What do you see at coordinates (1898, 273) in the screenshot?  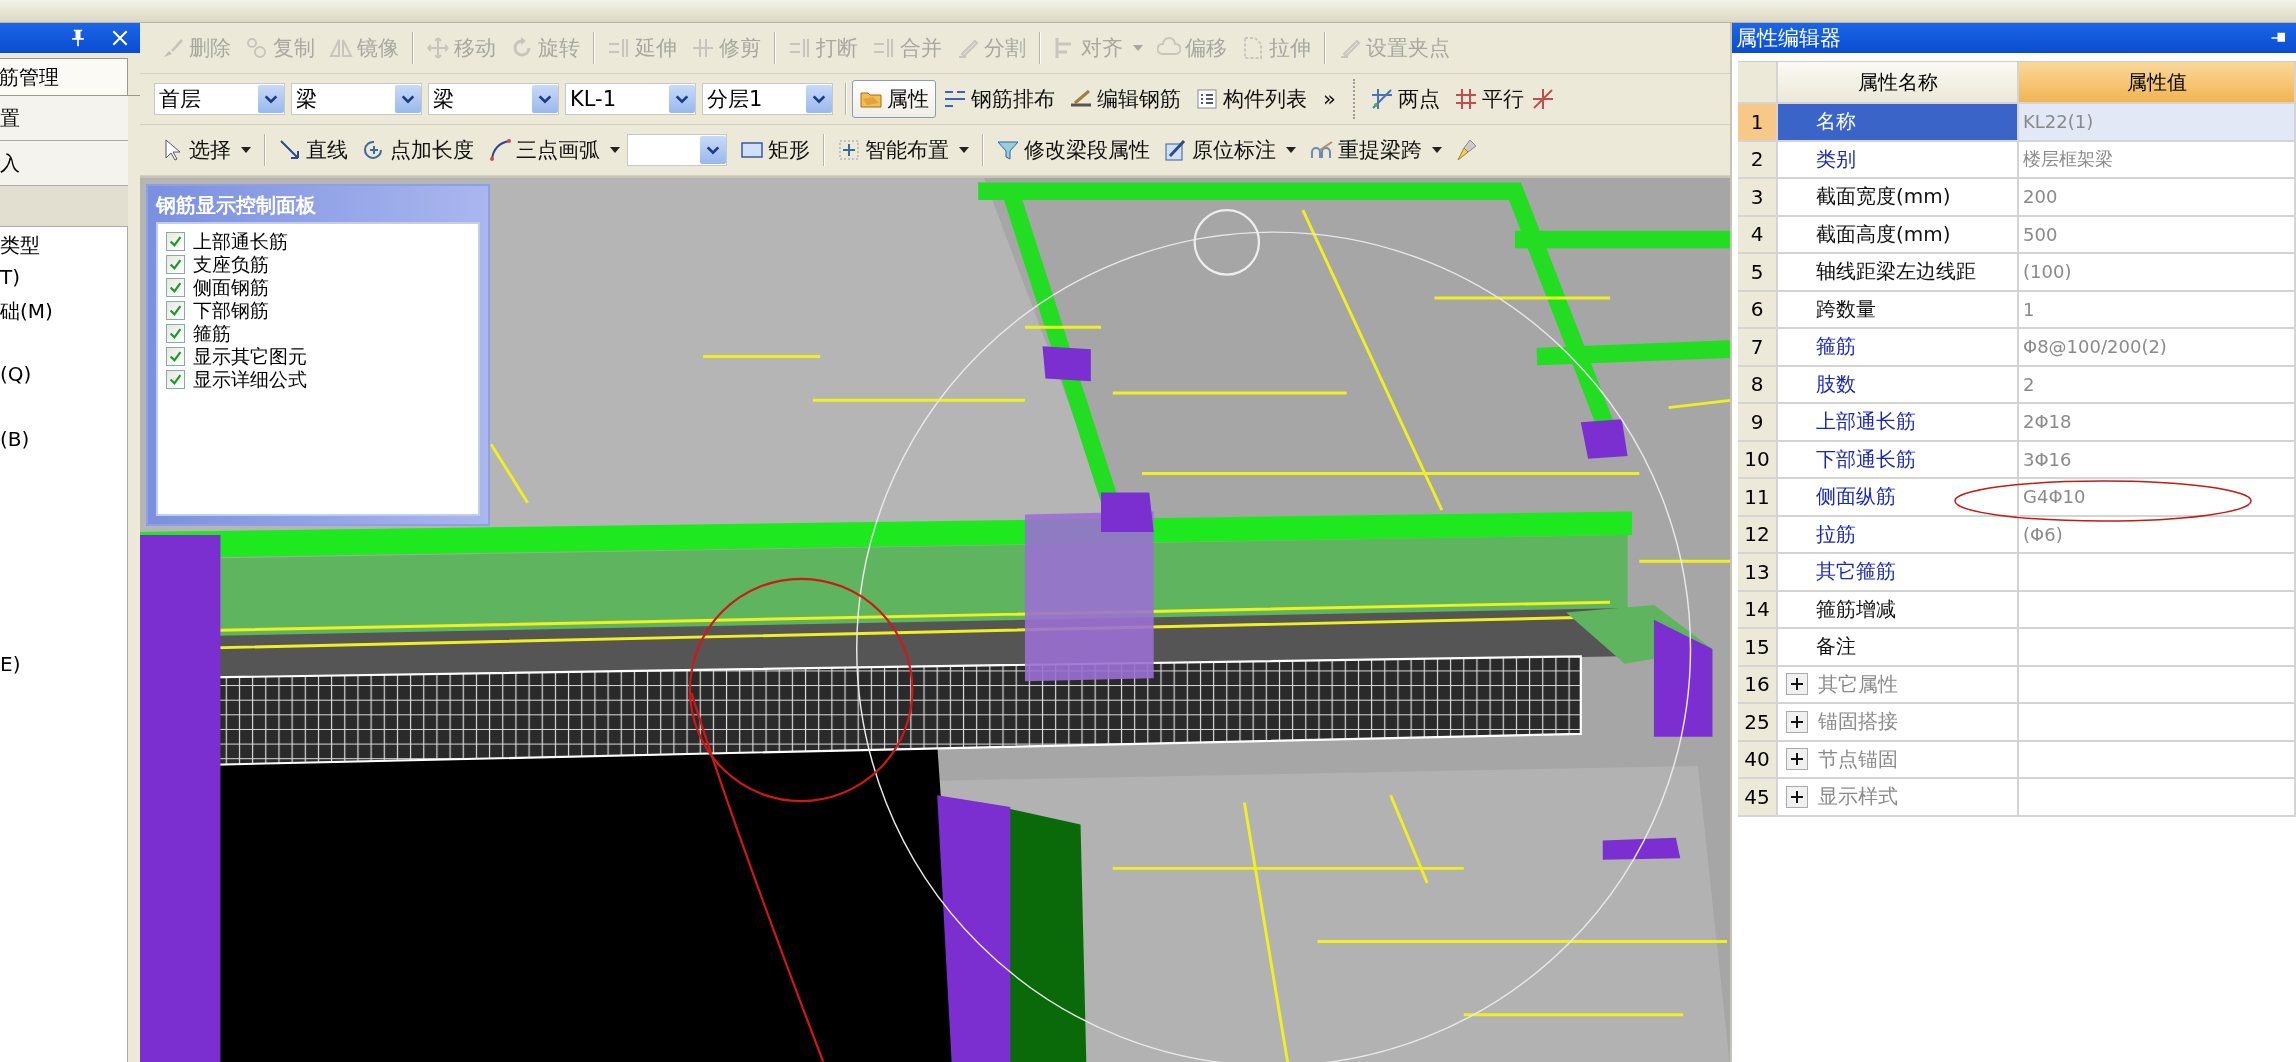 I see `property-name: 轴线距梁左边线距` at bounding box center [1898, 273].